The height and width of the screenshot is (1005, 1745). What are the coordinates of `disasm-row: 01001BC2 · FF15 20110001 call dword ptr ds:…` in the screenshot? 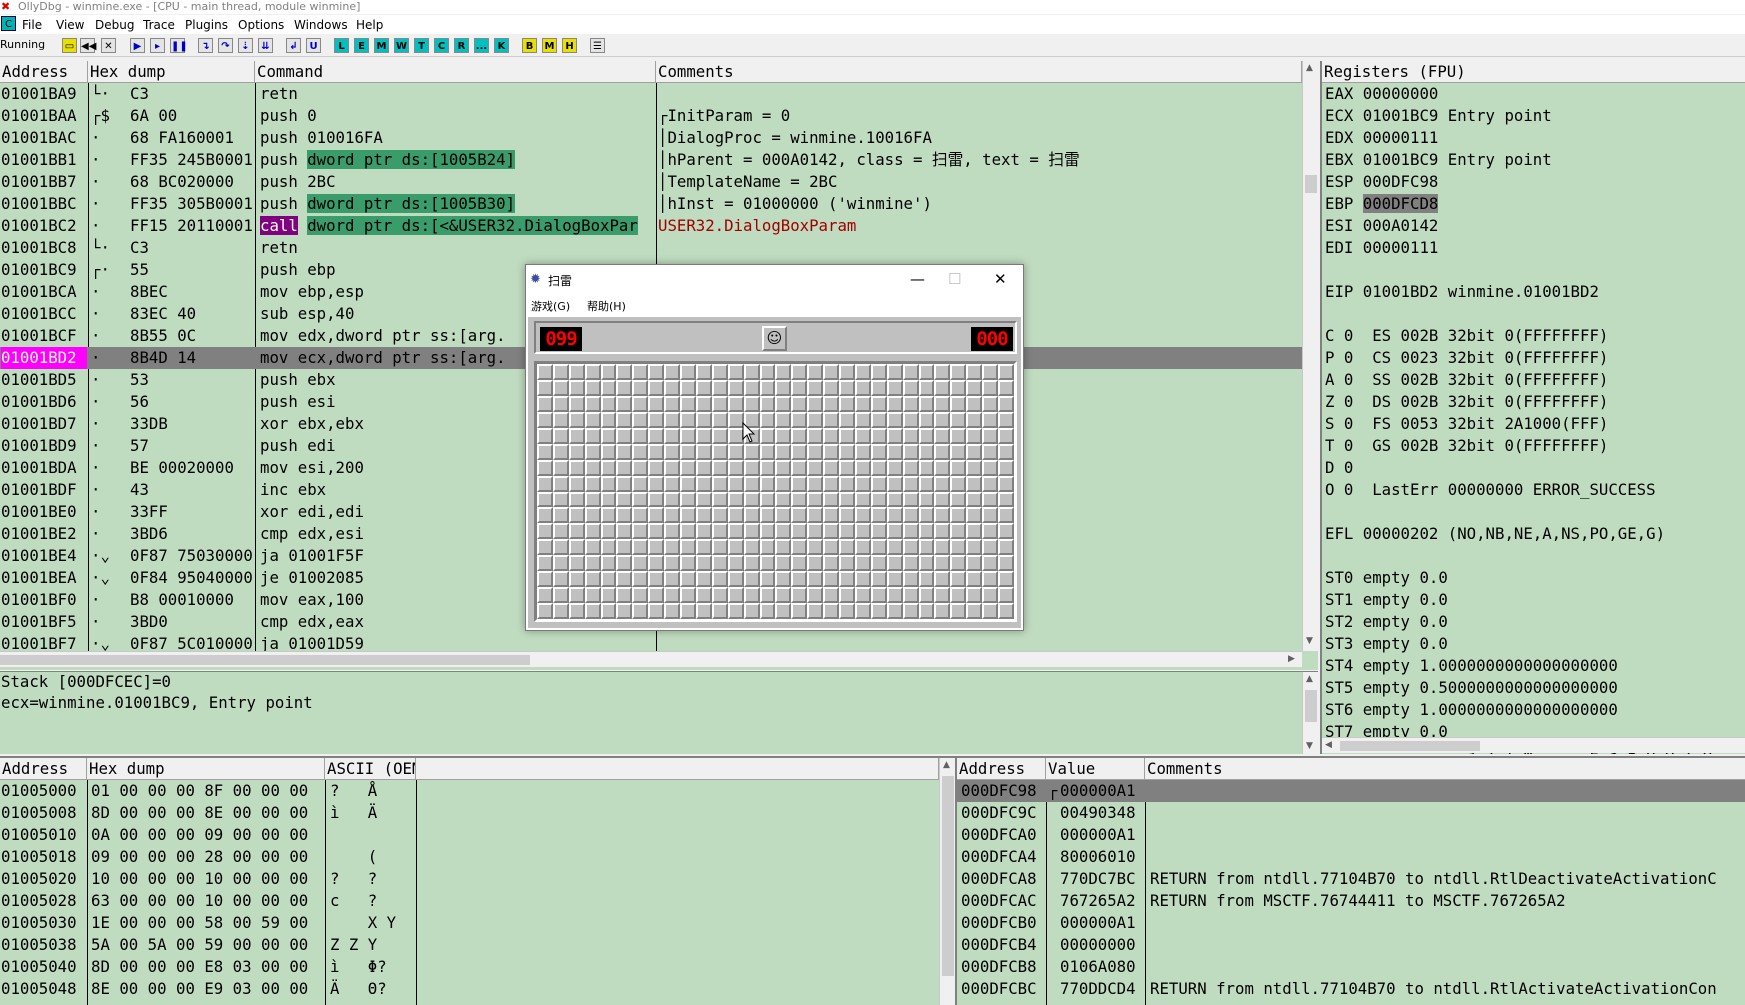 It's located at (651, 226).